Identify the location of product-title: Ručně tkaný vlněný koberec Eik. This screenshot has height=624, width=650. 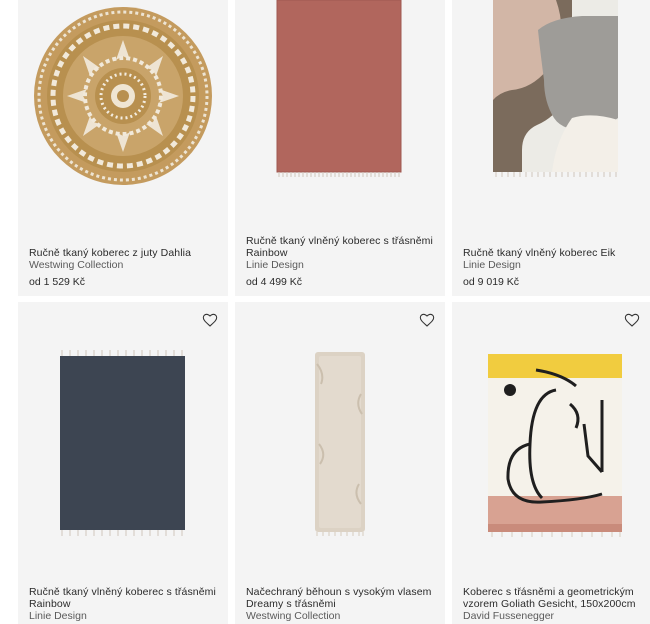
(552, 253).